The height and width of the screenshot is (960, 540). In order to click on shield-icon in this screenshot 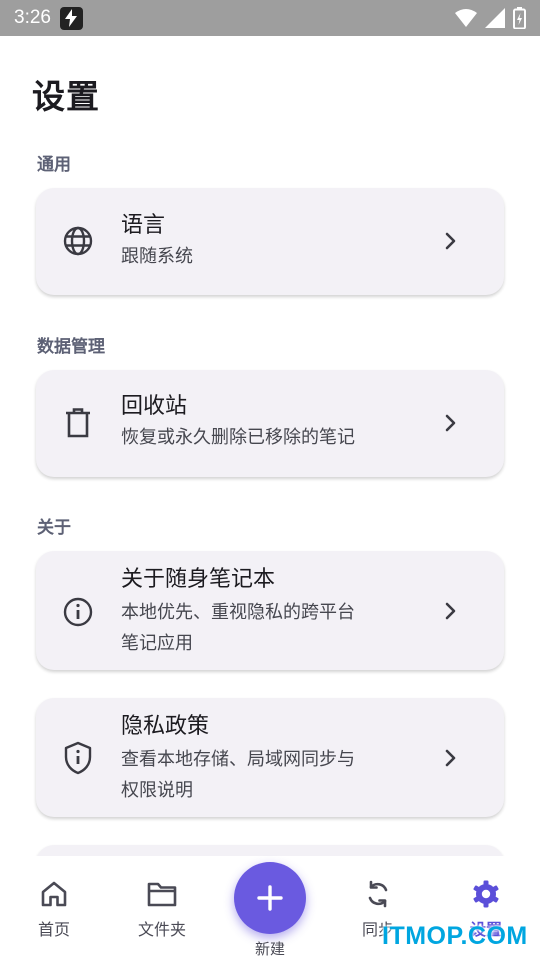, I will do `click(78, 758)`.